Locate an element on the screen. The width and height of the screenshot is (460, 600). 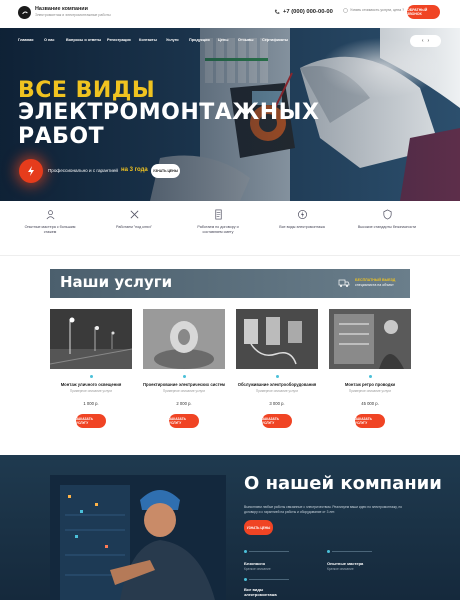
card-price: 1 000 р. is located at coordinates (91, 403).